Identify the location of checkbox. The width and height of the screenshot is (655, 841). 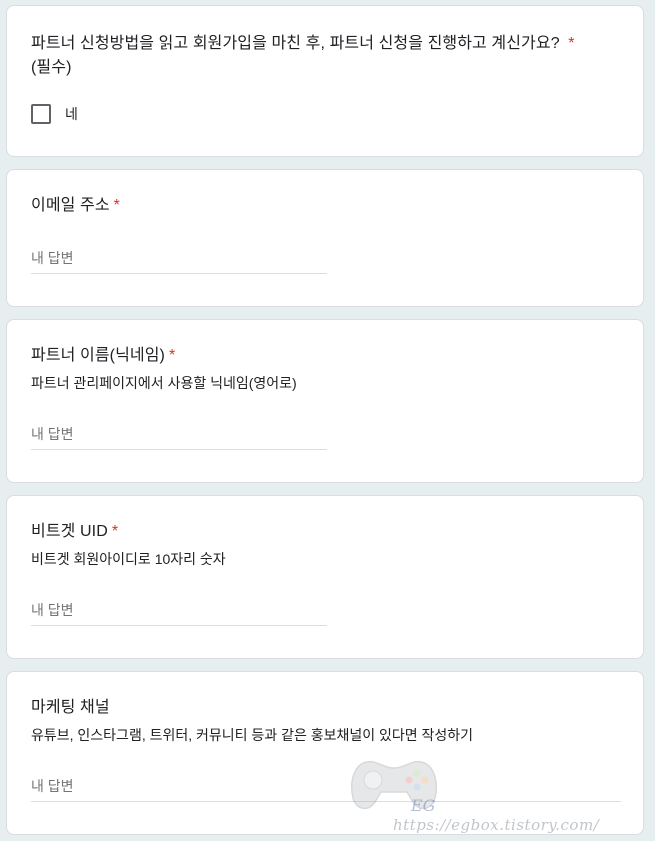
(41, 114).